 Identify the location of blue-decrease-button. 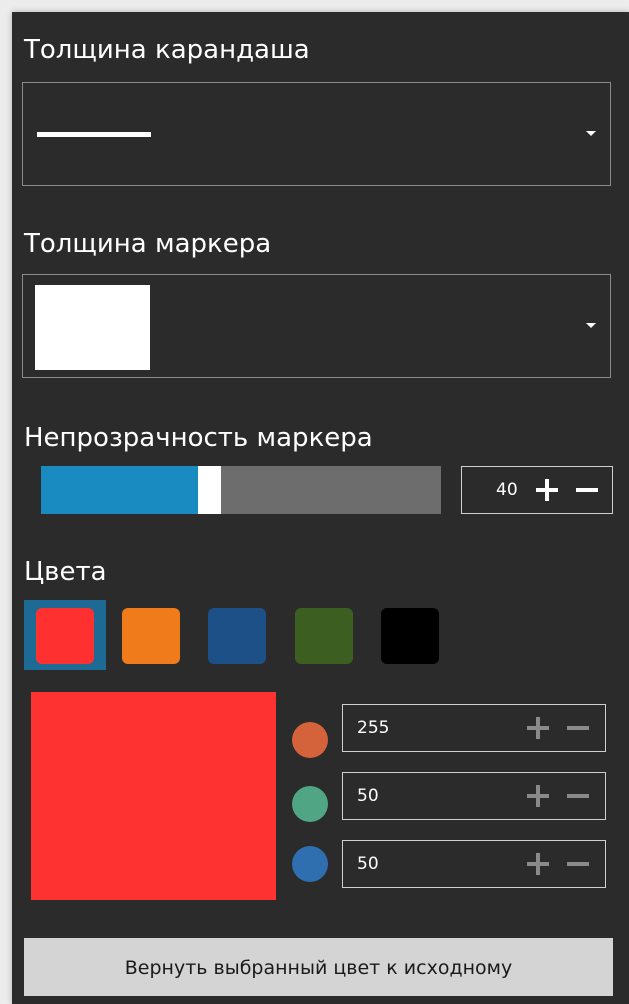
(578, 864).